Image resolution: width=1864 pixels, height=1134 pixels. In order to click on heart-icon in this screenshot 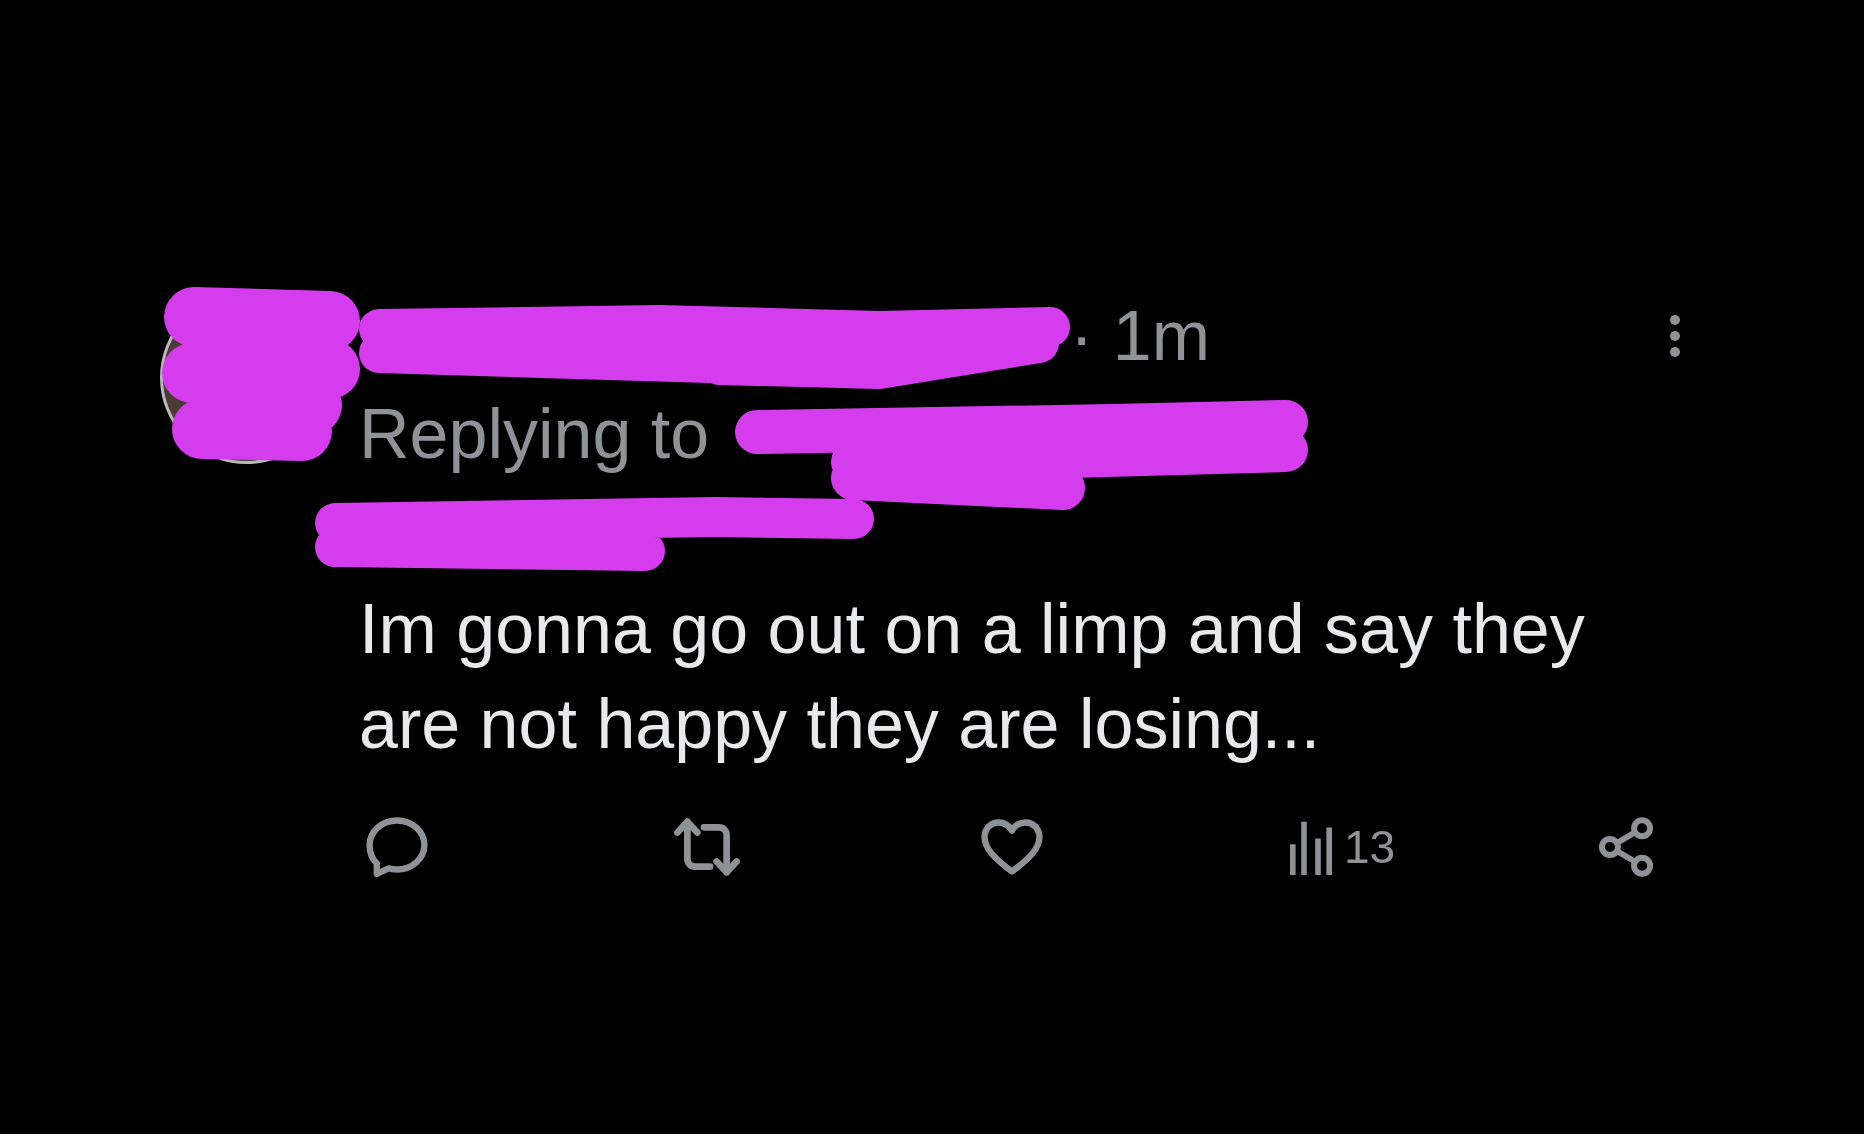, I will do `click(1012, 847)`.